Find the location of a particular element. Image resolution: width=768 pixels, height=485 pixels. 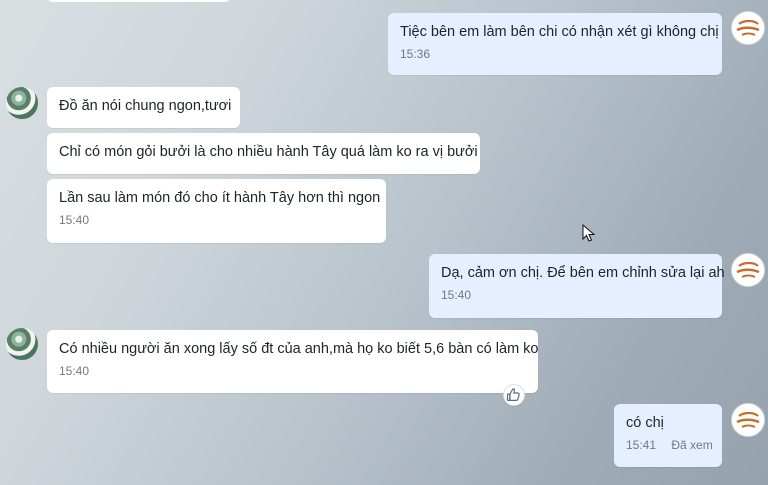

message-text: có chị is located at coordinates (645, 423).